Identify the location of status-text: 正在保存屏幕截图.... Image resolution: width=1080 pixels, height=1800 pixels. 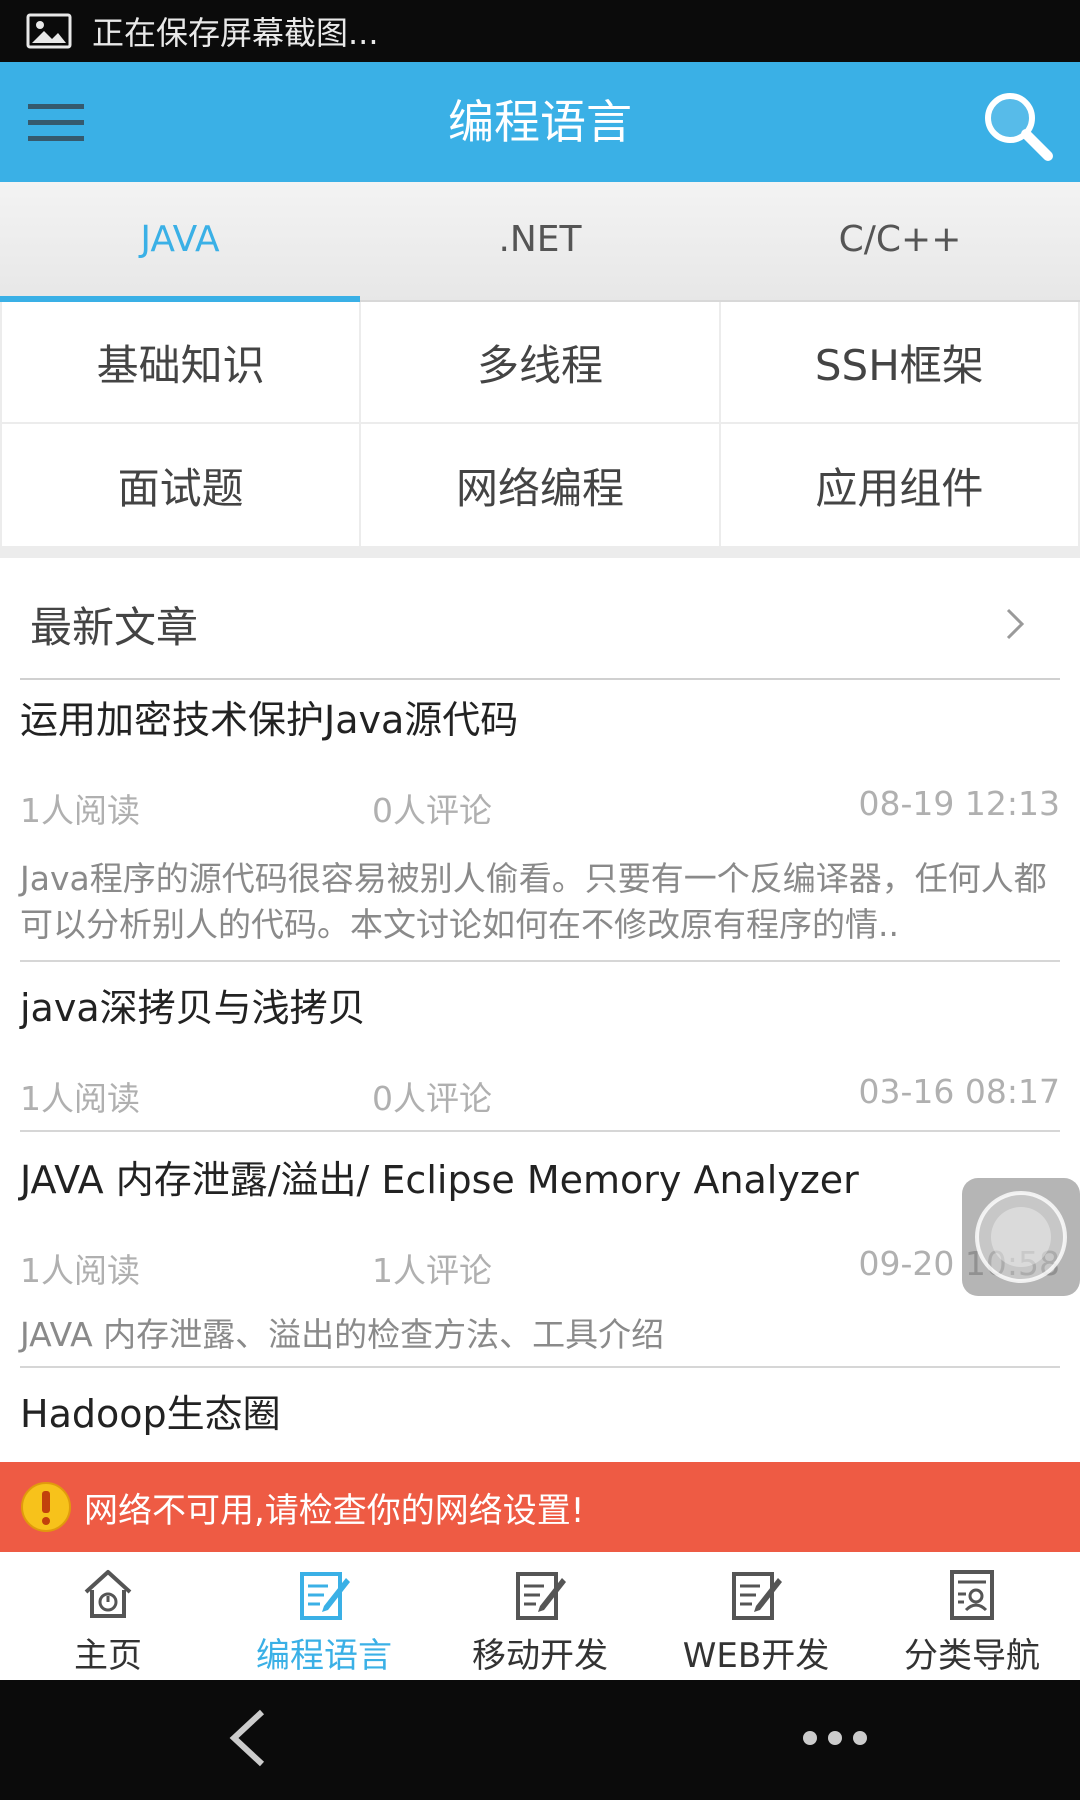
(235, 33).